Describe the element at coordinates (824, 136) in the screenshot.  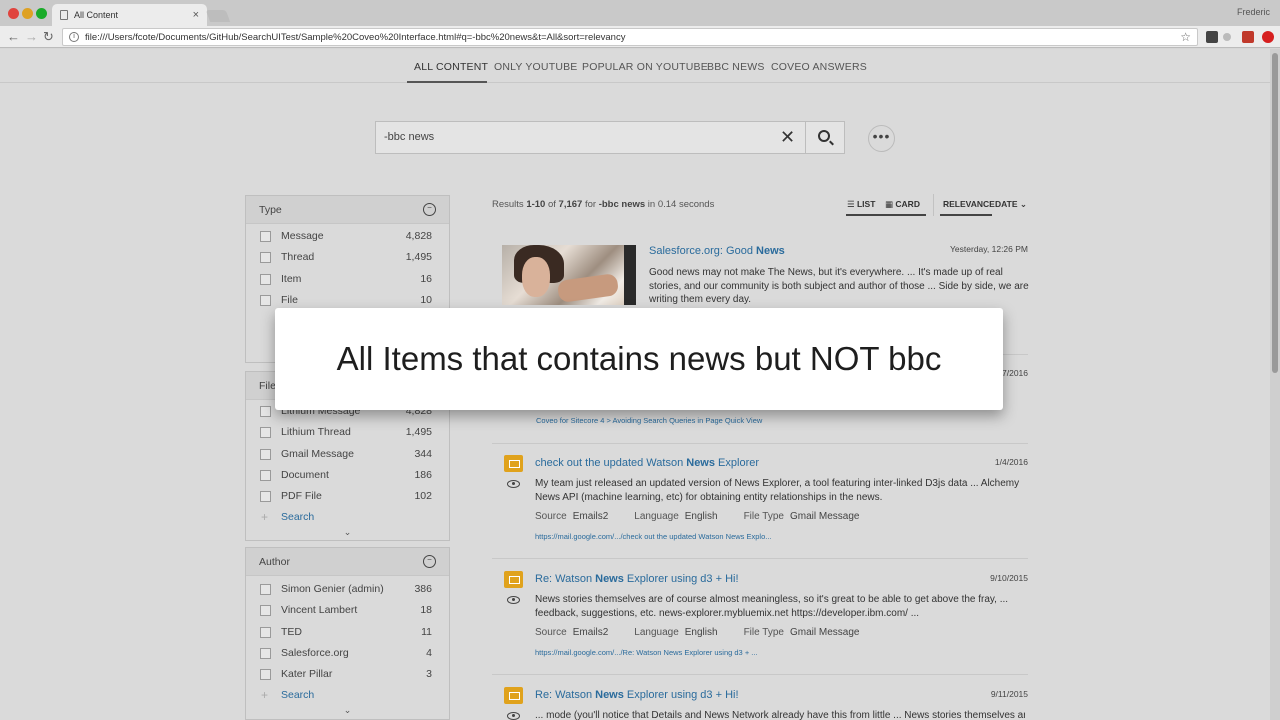
I see `search-icon` at that location.